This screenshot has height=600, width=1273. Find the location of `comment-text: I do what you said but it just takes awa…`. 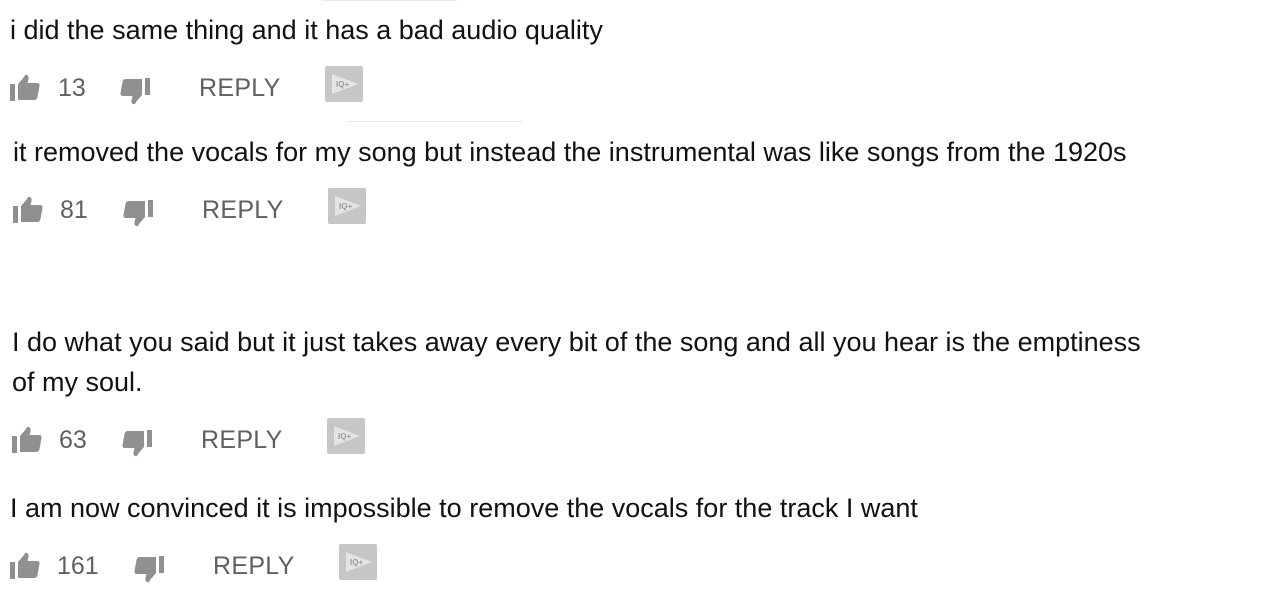

comment-text: I do what you said but it just takes awa… is located at coordinates (576, 362).